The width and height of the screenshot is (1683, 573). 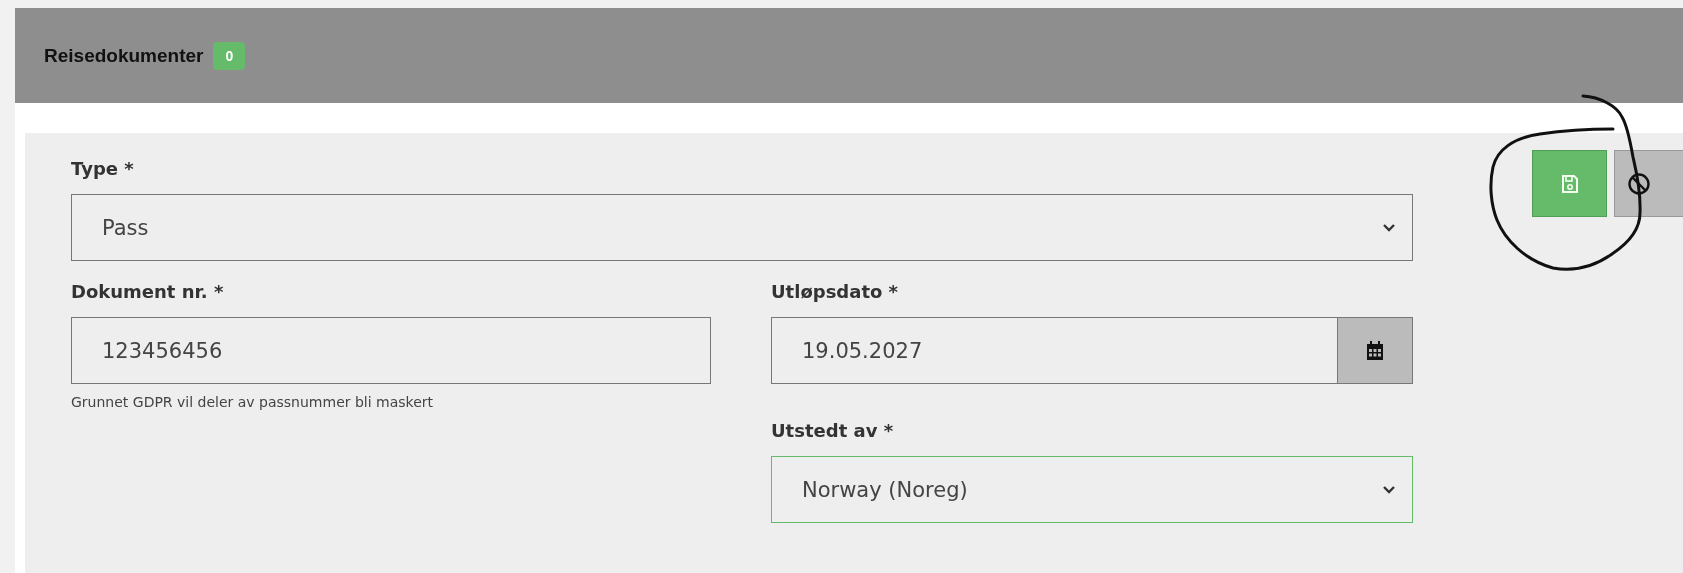 I want to click on calendar-button, so click(x=1375, y=350).